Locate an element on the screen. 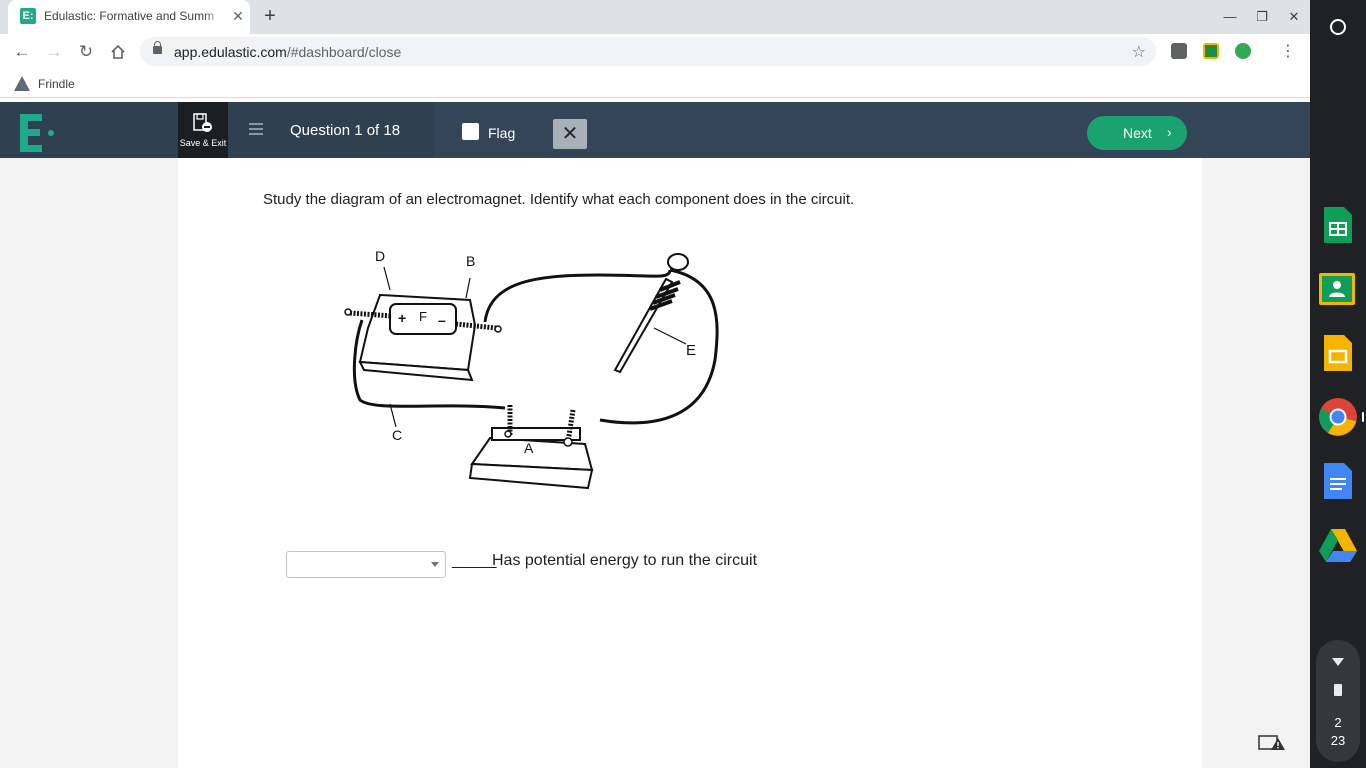  label-f: F is located at coordinates (423, 316).